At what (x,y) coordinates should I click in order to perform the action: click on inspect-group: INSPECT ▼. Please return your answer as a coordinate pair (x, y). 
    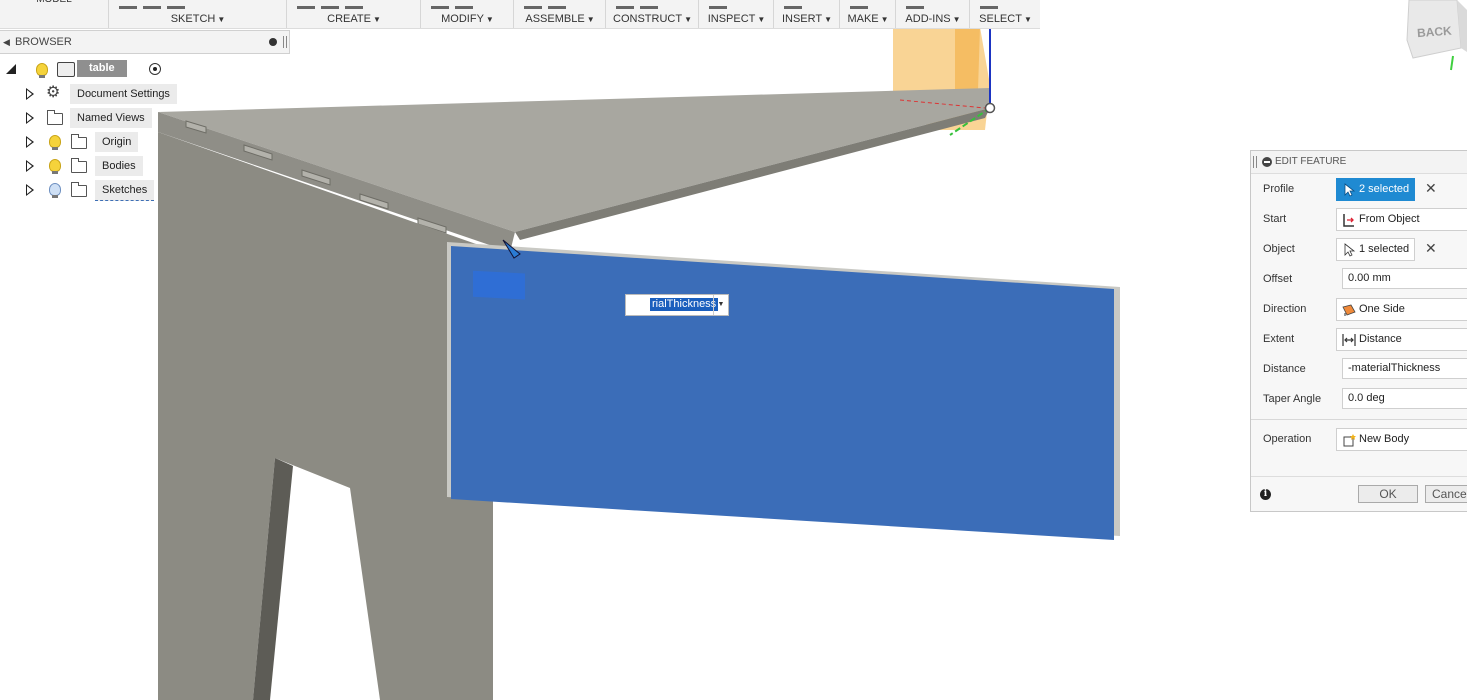
    Looking at the image, I should click on (736, 14).